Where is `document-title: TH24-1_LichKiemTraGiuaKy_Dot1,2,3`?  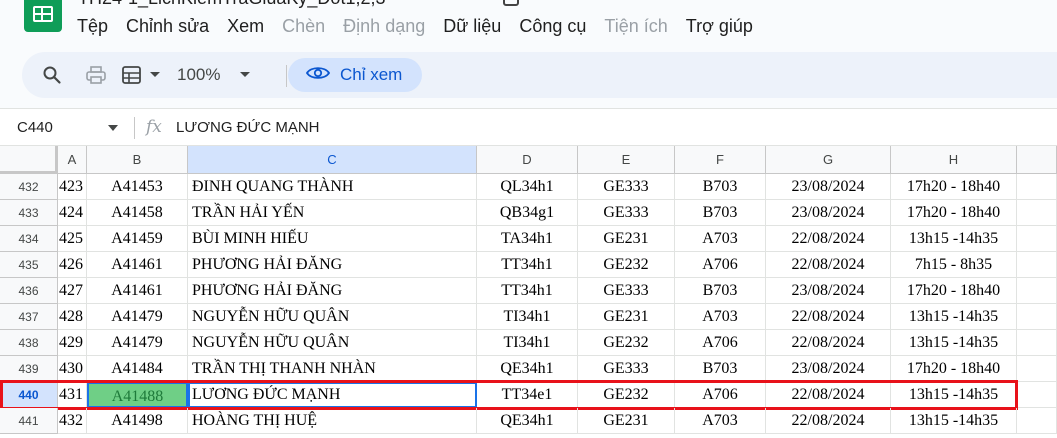 document-title: TH24-1_LichKiemTraGiuaKy_Dot1,2,3 is located at coordinates (231, 4).